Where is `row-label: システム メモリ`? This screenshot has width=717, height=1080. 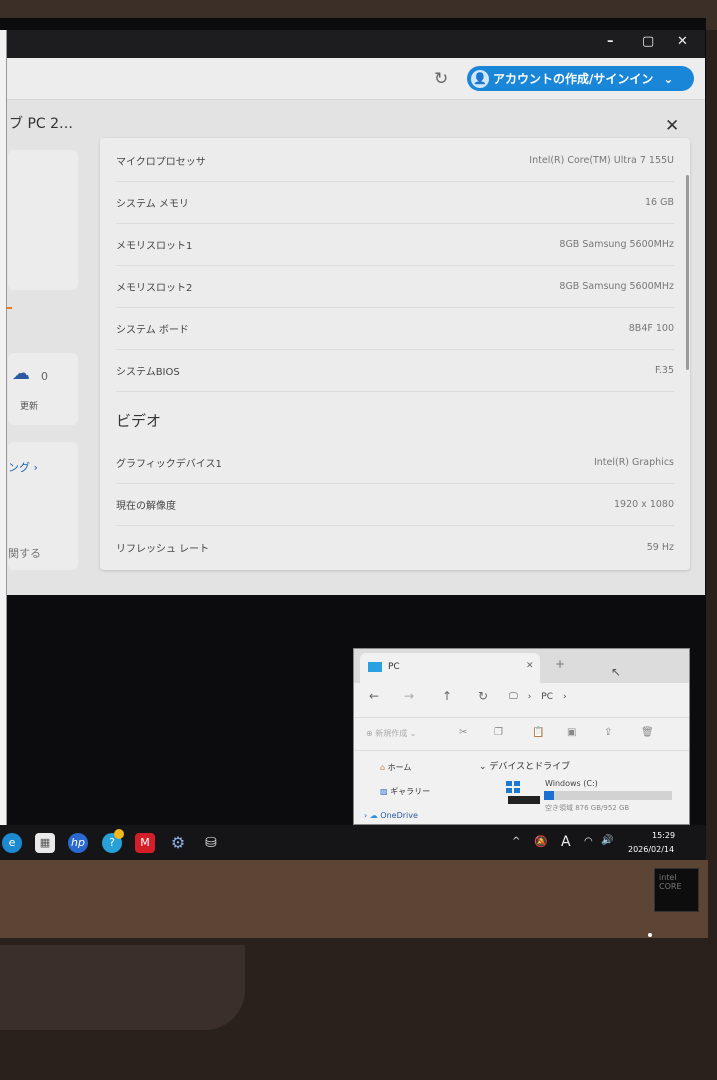 row-label: システム メモリ is located at coordinates (152, 204).